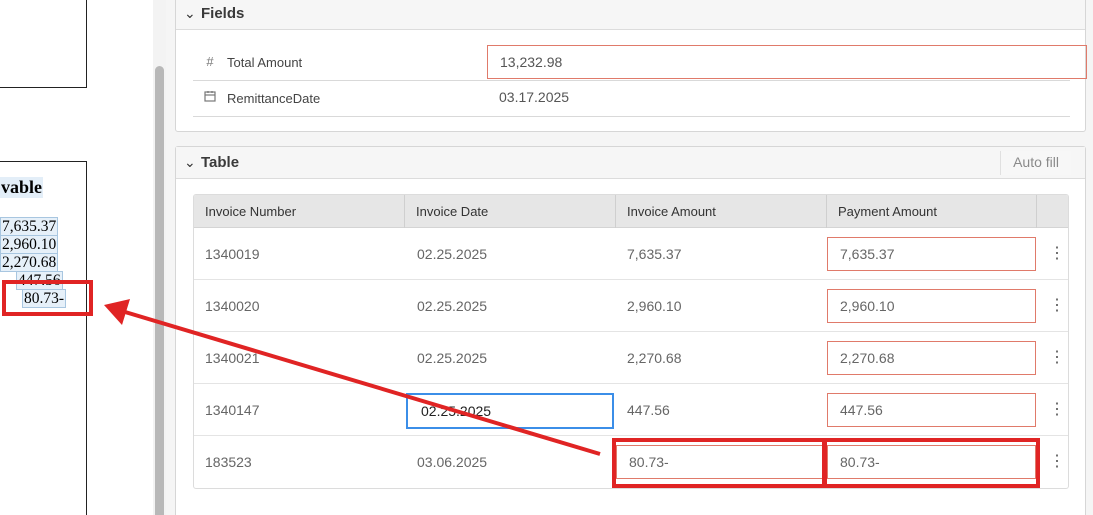 Image resolution: width=1093 pixels, height=515 pixels. Describe the element at coordinates (227, 306) in the screenshot. I see `cell-invoice-number: 1340020` at that location.